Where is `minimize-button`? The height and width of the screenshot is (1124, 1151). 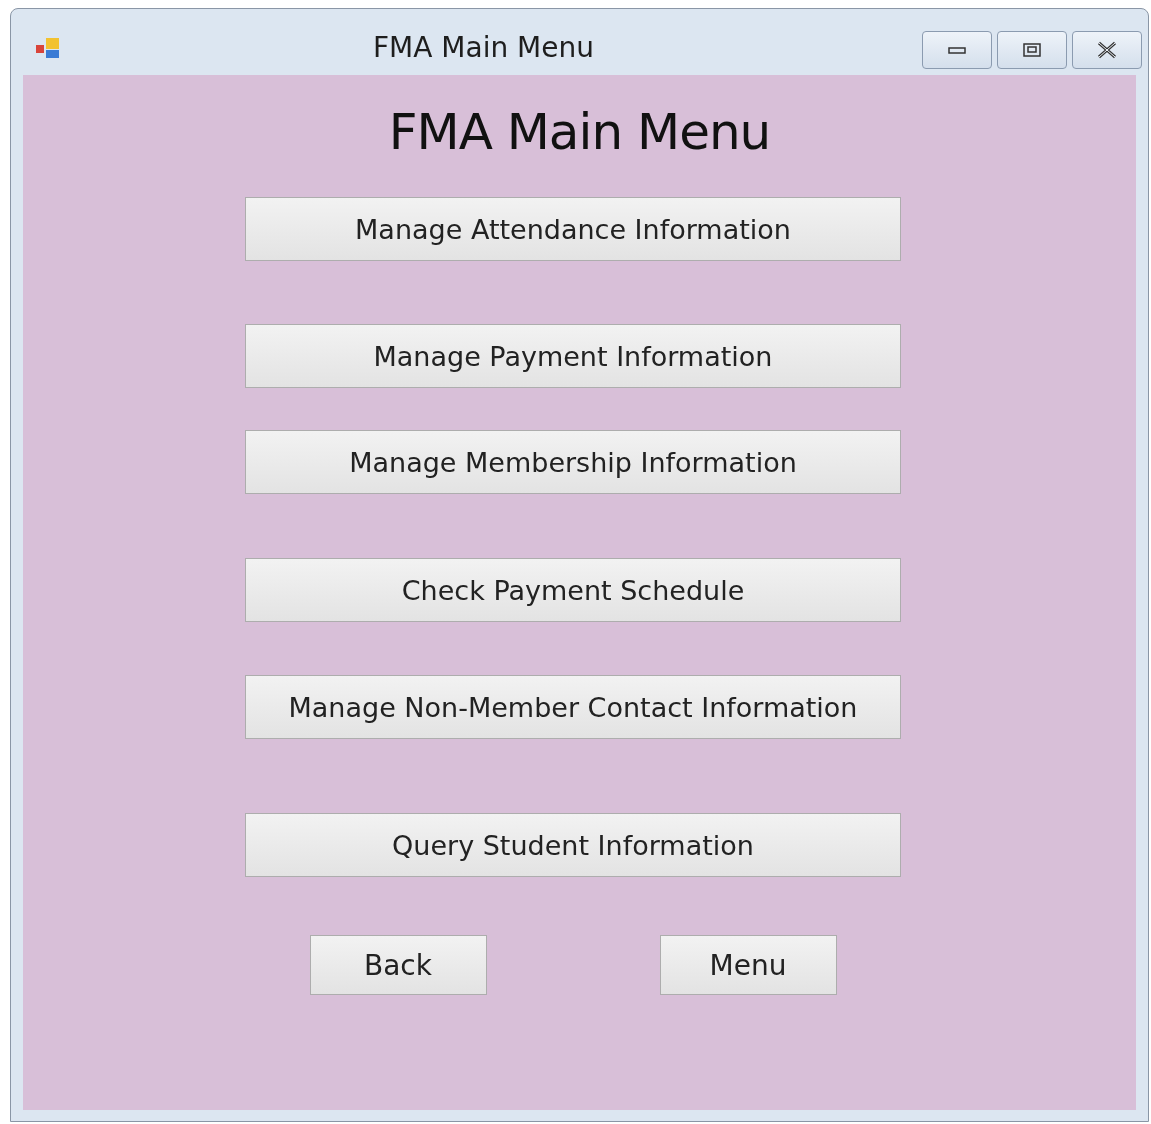 minimize-button is located at coordinates (957, 50).